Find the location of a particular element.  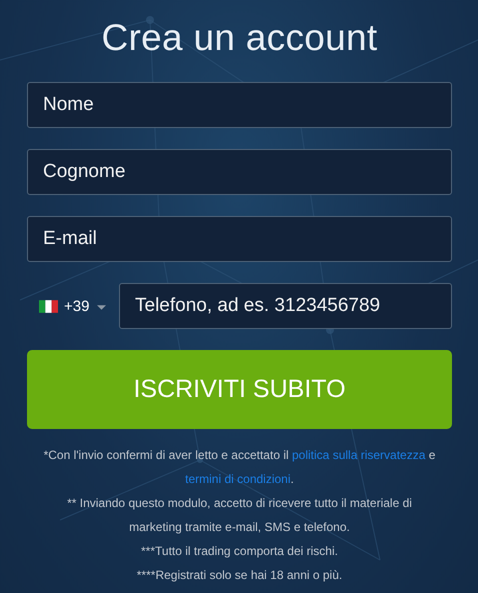

disclaimer-text: *Con l'invio confermi di aver letto e accettato il politica sulla riservatezza e termini di condizioni. is located at coordinates (239, 467).